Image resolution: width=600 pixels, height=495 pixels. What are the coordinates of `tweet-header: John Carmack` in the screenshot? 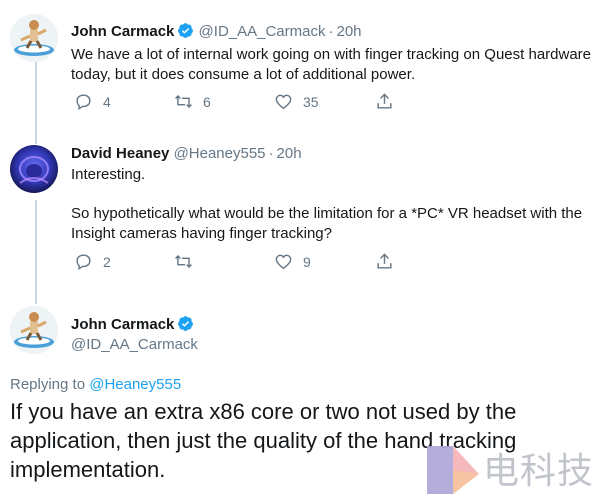 It's located at (132, 324).